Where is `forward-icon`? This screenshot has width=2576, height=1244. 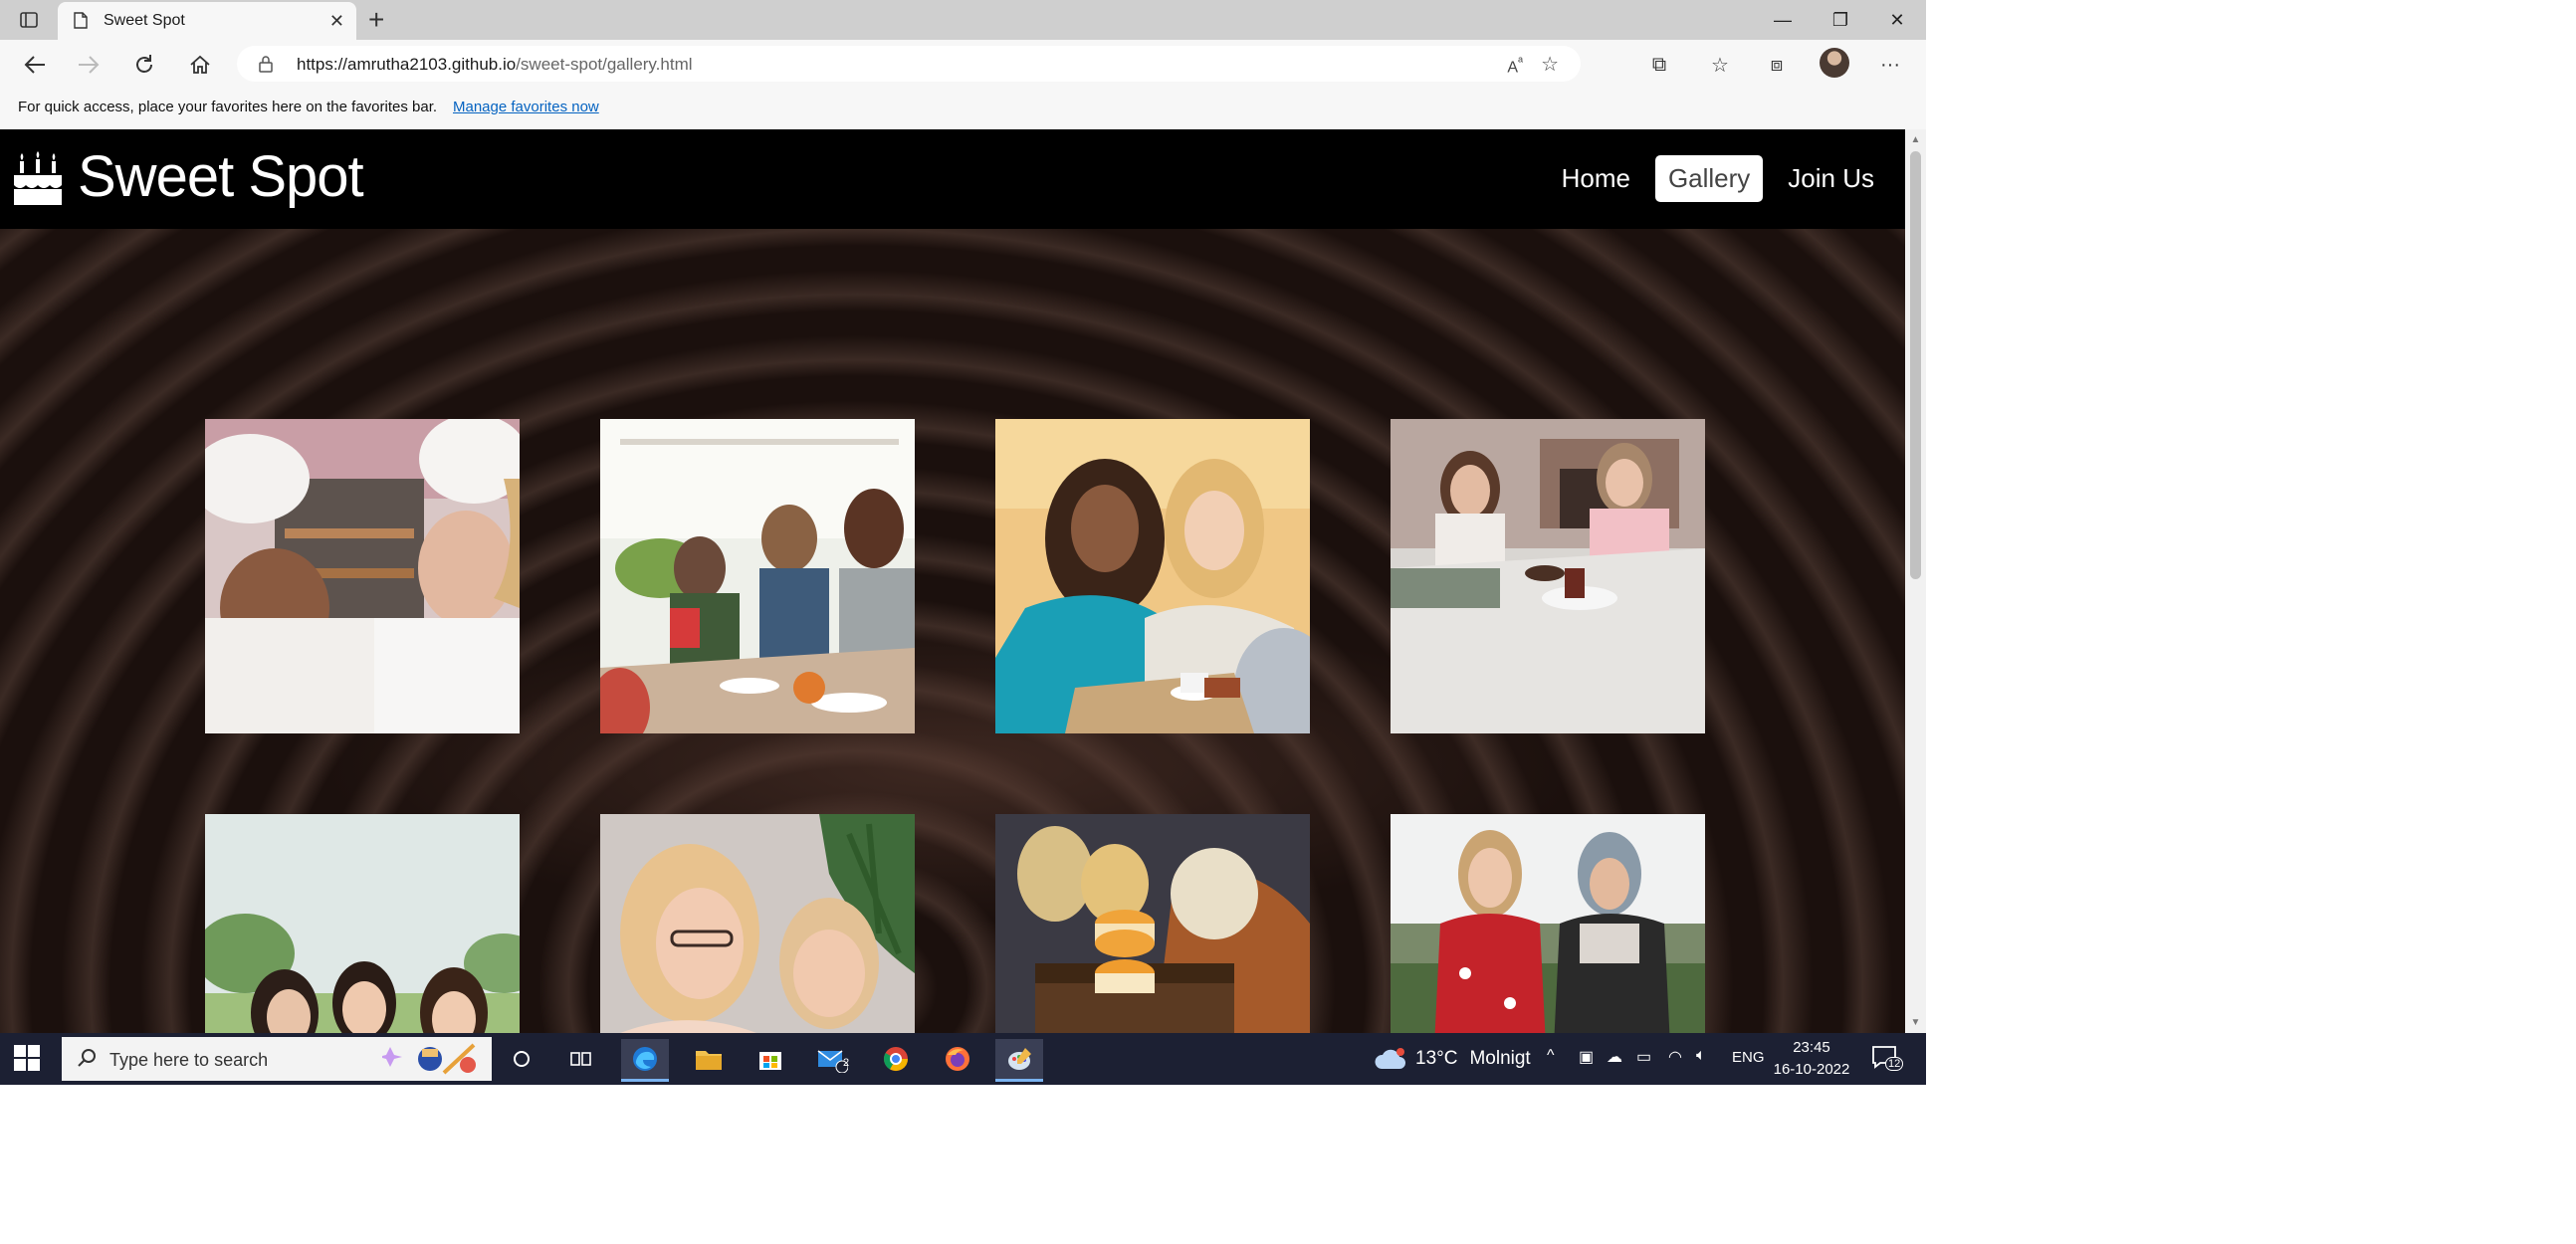 forward-icon is located at coordinates (89, 65).